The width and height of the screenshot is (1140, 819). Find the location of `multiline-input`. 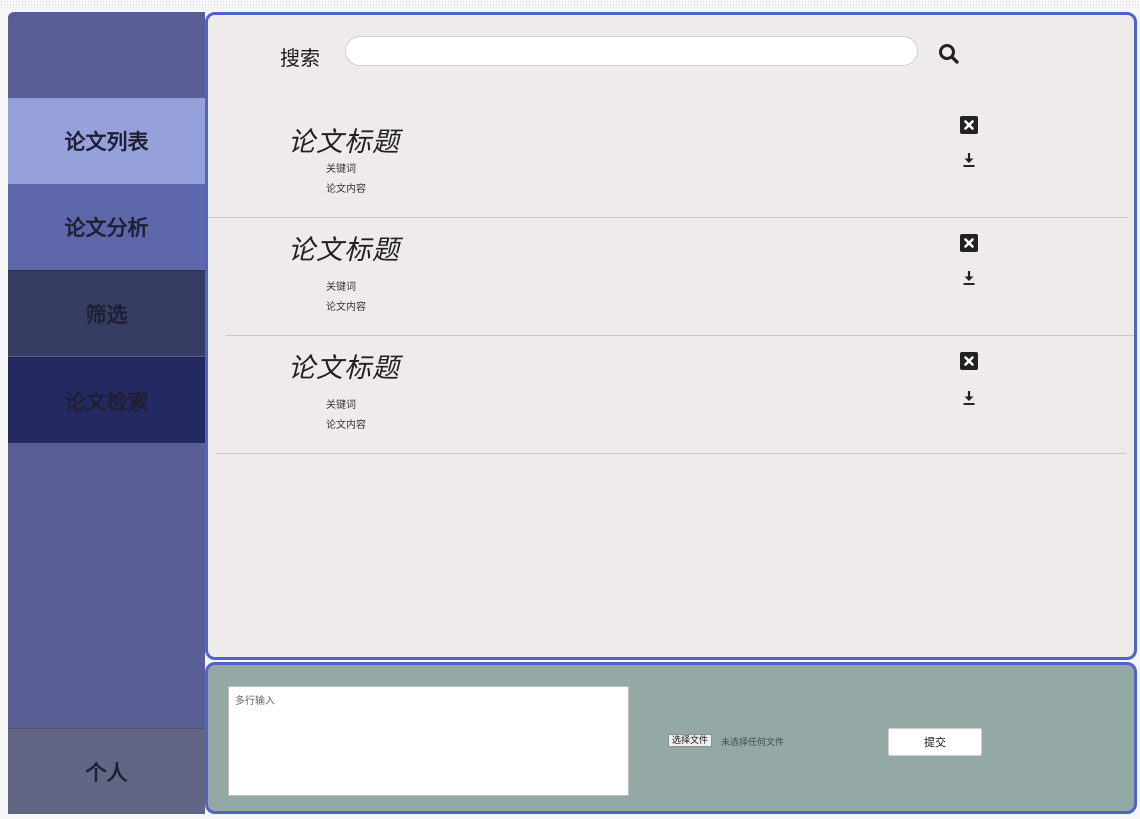

multiline-input is located at coordinates (428, 741).